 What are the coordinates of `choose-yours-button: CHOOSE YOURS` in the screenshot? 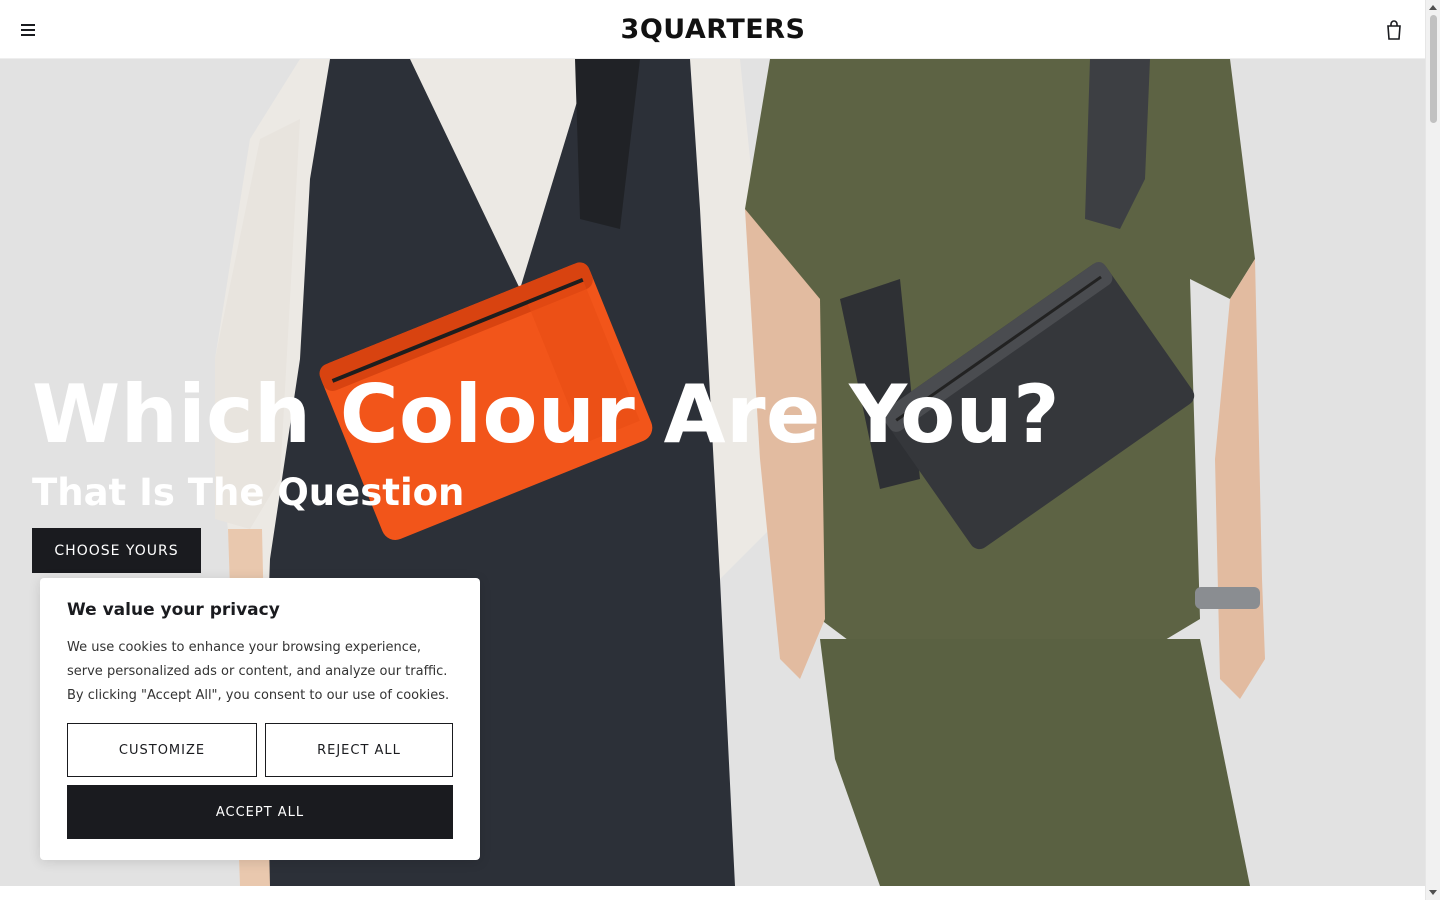 It's located at (116, 550).